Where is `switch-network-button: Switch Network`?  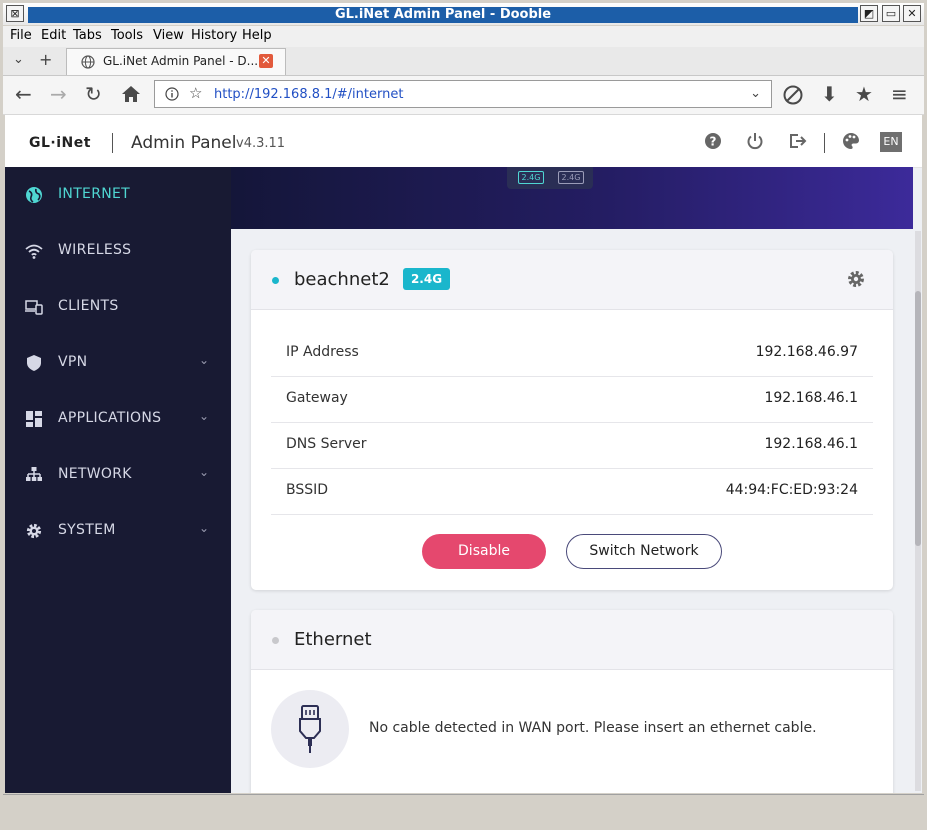 switch-network-button: Switch Network is located at coordinates (644, 551).